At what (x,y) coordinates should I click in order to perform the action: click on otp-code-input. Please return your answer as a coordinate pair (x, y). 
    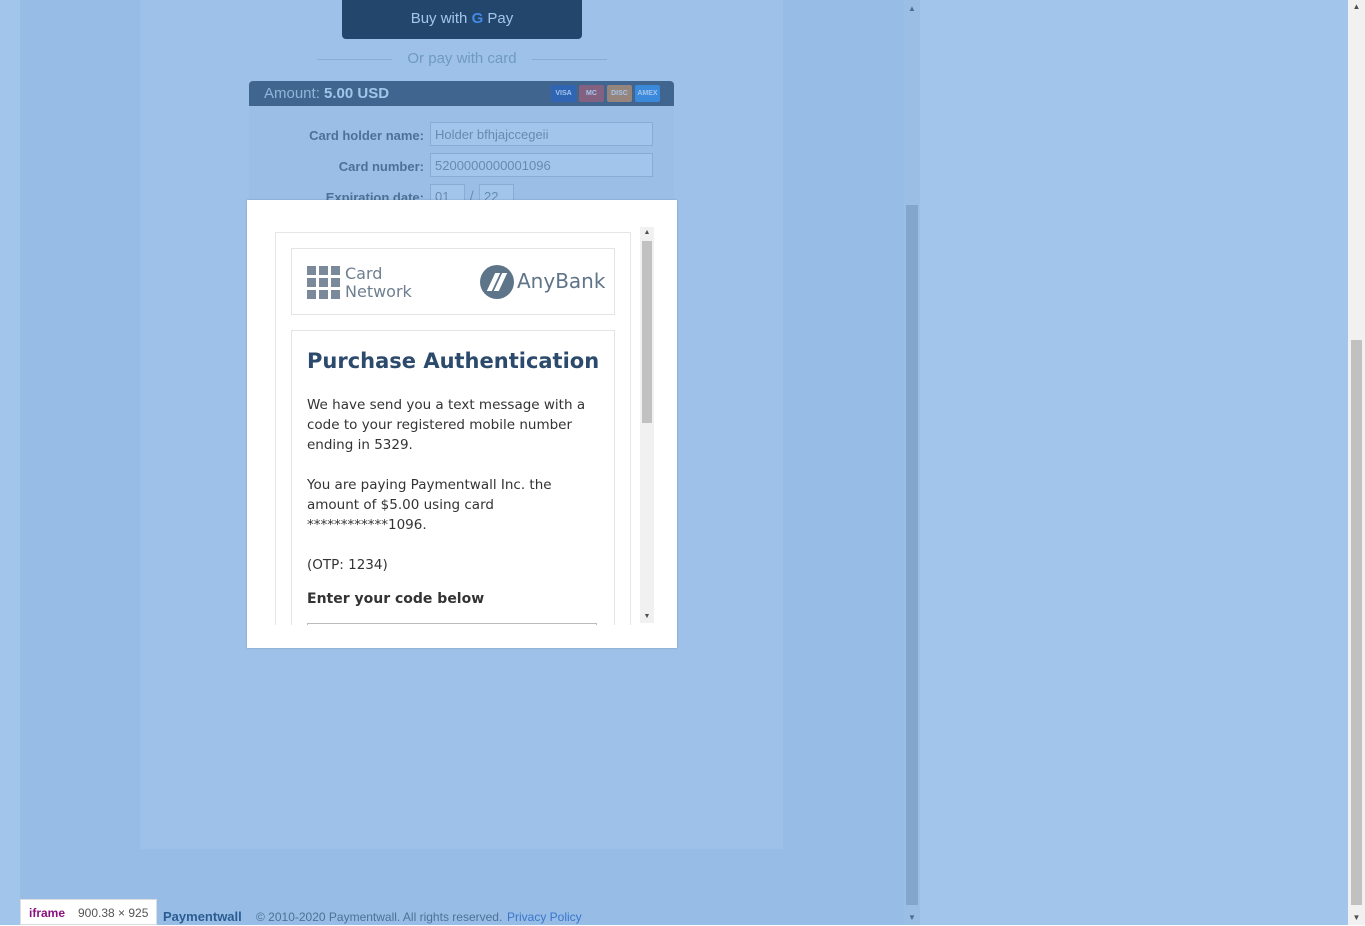
    Looking at the image, I should click on (452, 624).